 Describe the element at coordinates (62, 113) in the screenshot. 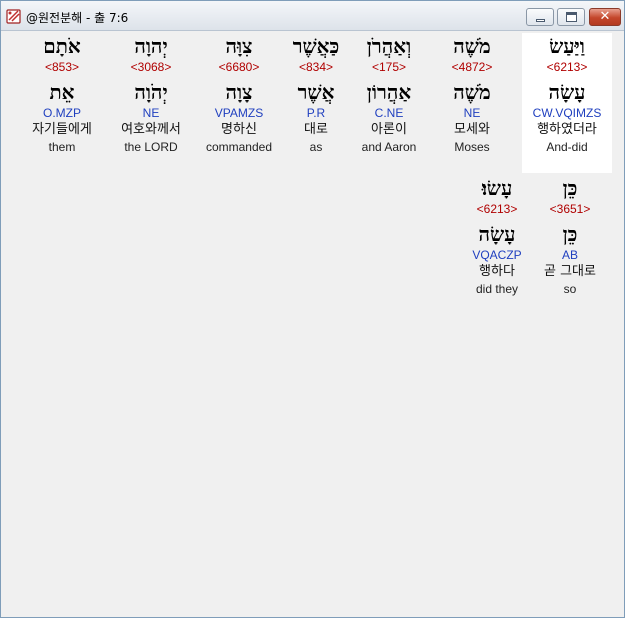

I see `morphology-code: O.MZP` at that location.